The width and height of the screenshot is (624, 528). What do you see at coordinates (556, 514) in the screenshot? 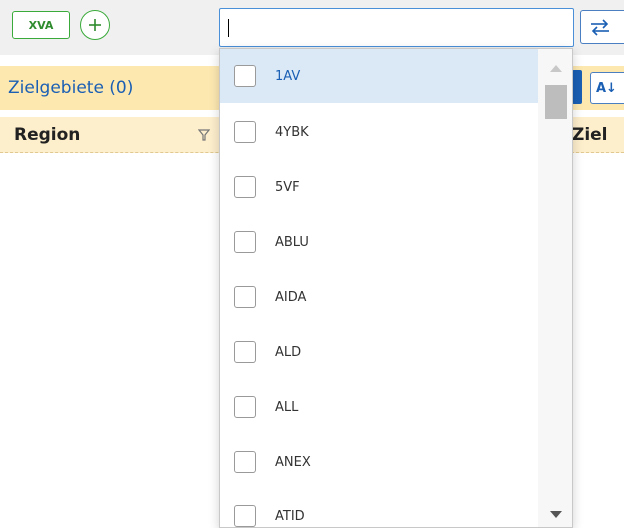
I see `scroll-down-arrow-icon` at bounding box center [556, 514].